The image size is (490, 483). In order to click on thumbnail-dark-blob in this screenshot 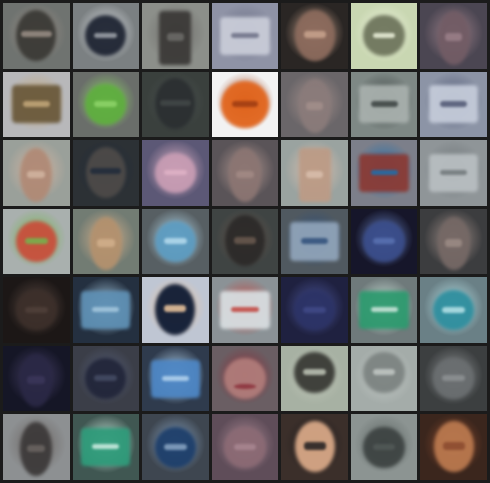, I will do `click(106, 378)`.